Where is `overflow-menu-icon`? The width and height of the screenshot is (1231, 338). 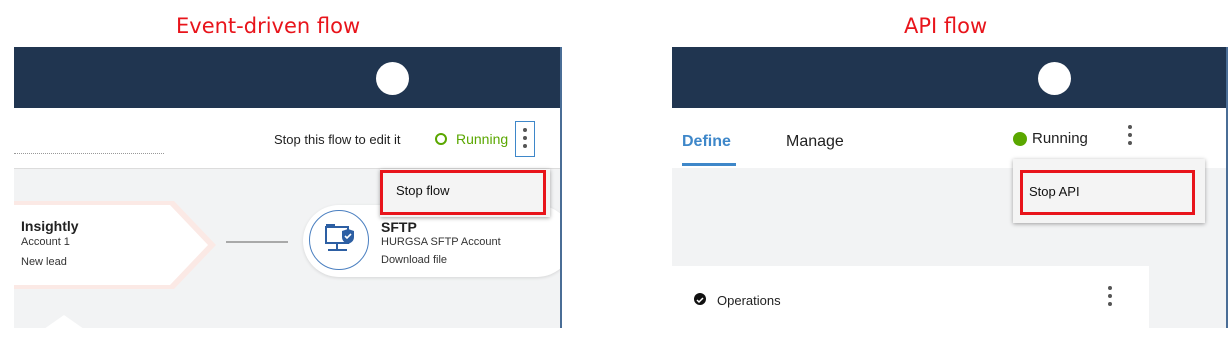 overflow-menu-icon is located at coordinates (1130, 137).